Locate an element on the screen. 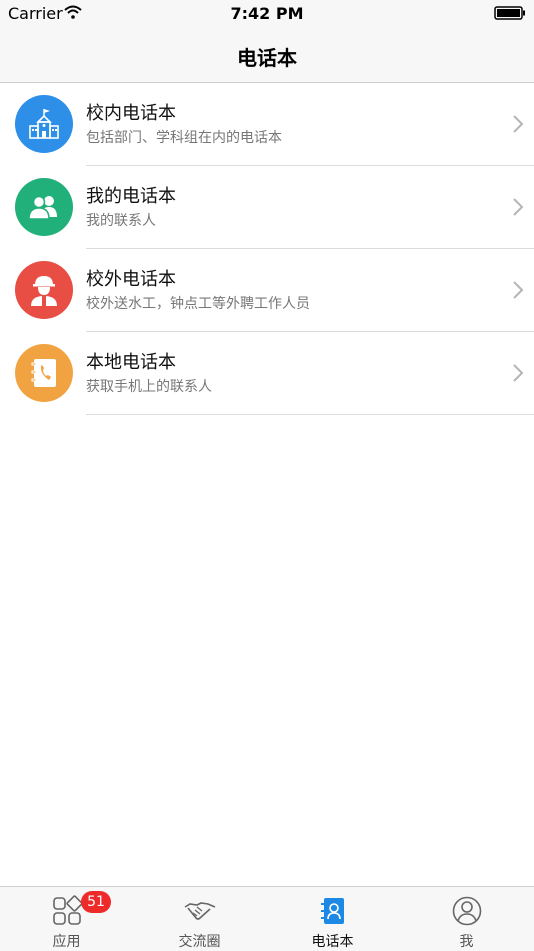  handshake-icon is located at coordinates (199, 911).